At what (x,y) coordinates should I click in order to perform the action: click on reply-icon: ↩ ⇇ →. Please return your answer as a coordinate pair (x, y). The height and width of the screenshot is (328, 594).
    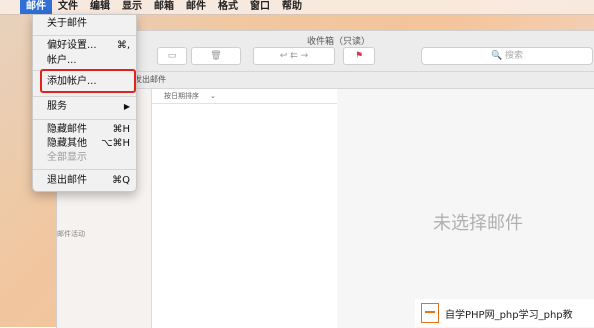
    Looking at the image, I should click on (294, 56).